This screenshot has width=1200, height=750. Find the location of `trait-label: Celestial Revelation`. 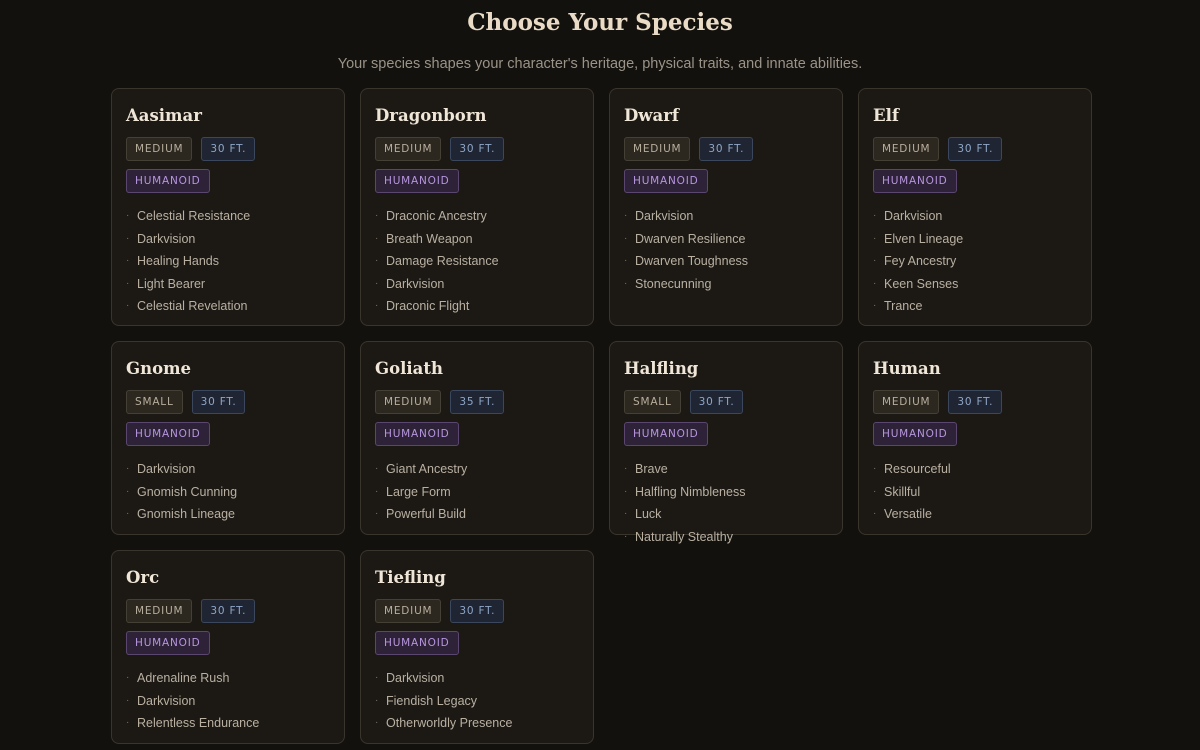

trait-label: Celestial Revelation is located at coordinates (192, 306).